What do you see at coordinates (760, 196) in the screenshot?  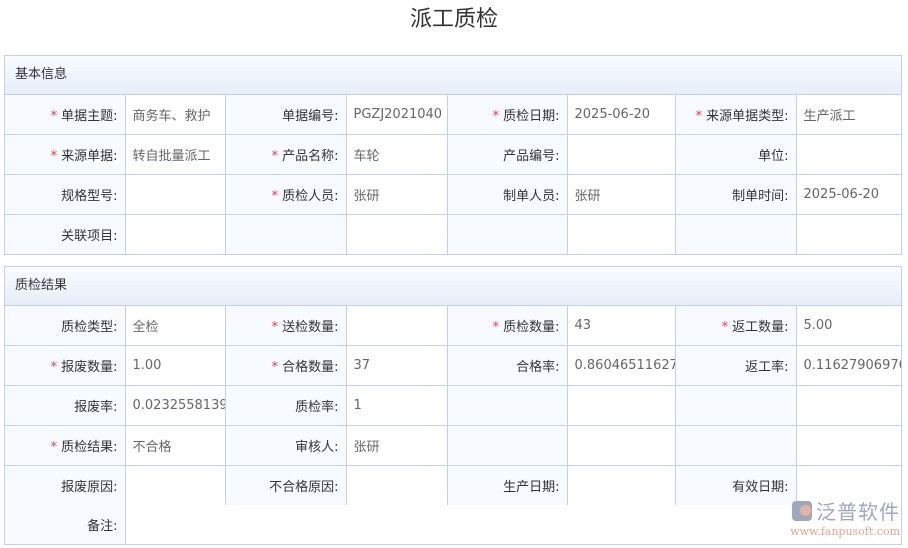 I see `field-label-text: 制单时间:` at bounding box center [760, 196].